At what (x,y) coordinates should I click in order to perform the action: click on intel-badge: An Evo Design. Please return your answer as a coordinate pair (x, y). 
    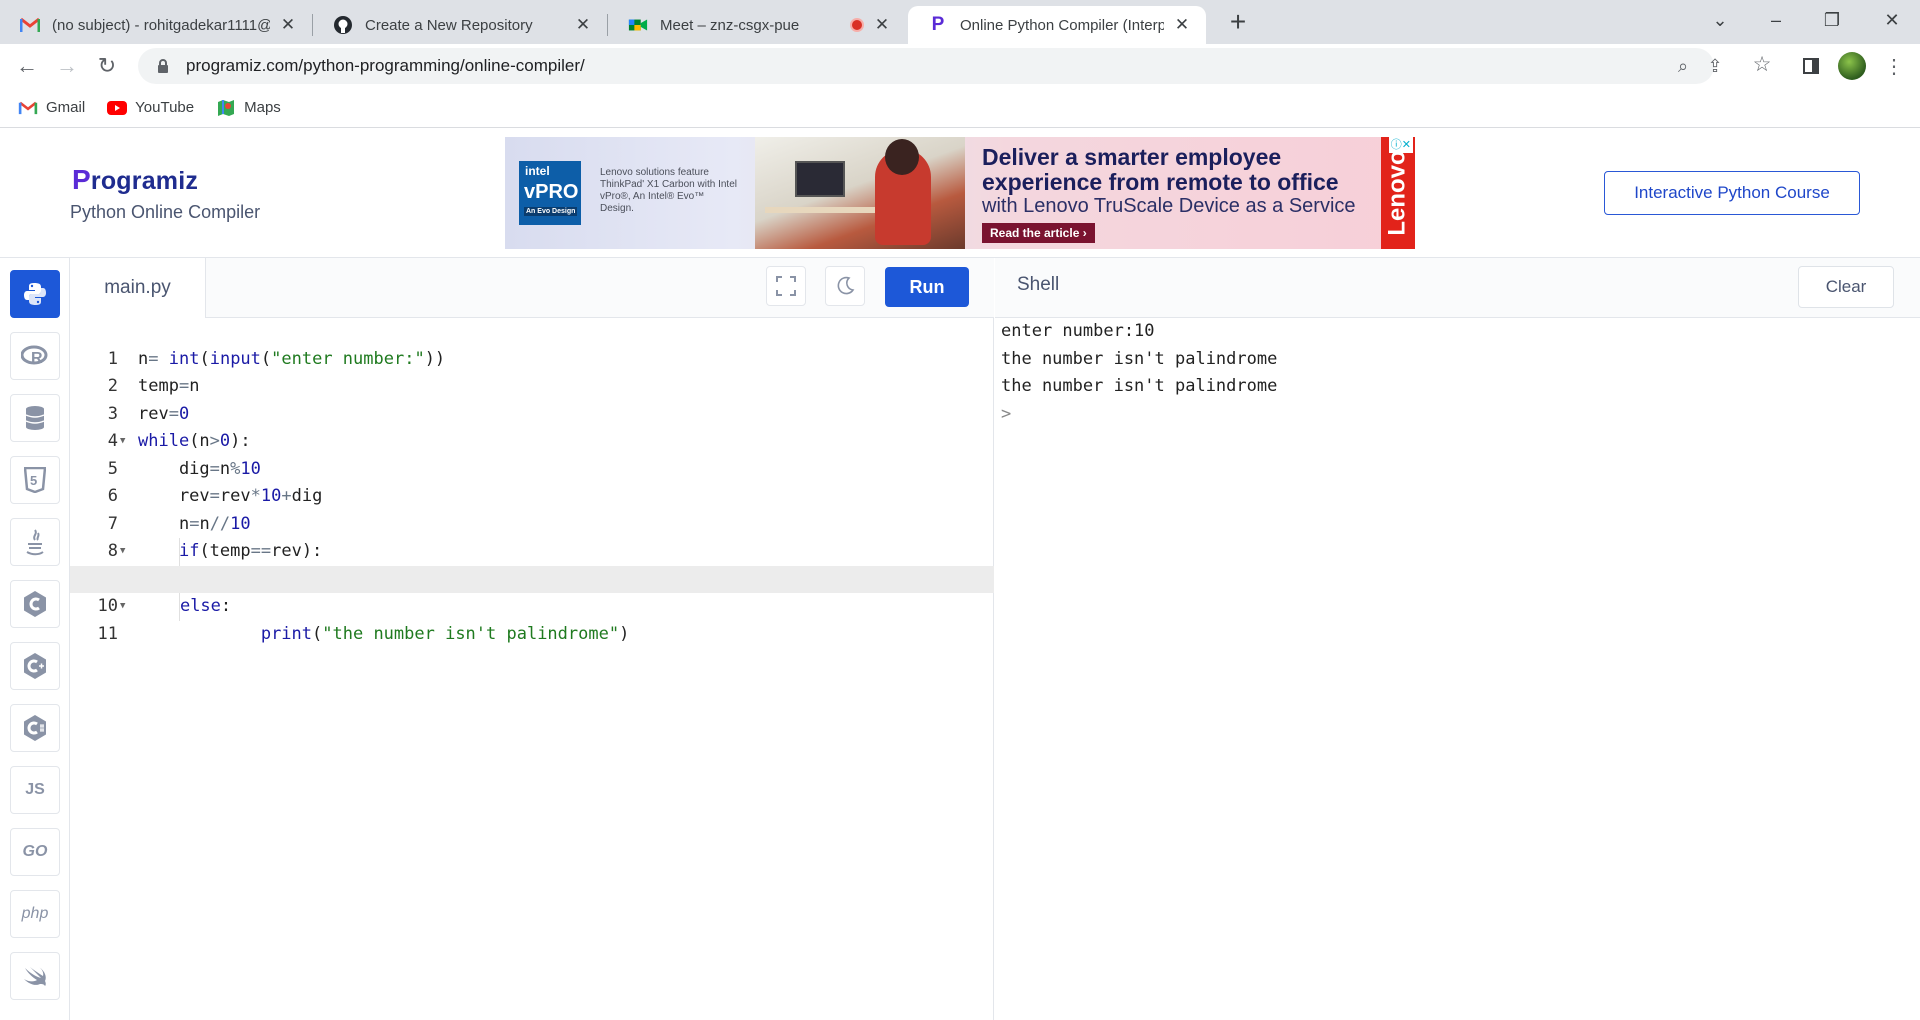
    Looking at the image, I should click on (551, 211).